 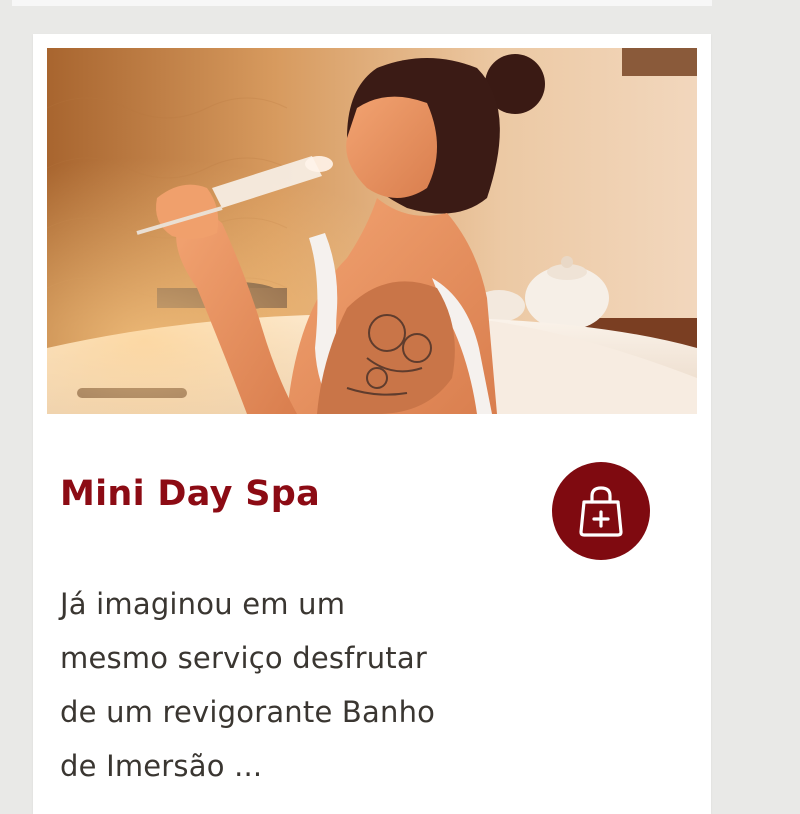 What do you see at coordinates (248, 712) in the screenshot?
I see `description-line-3: de um revigorante Banho` at bounding box center [248, 712].